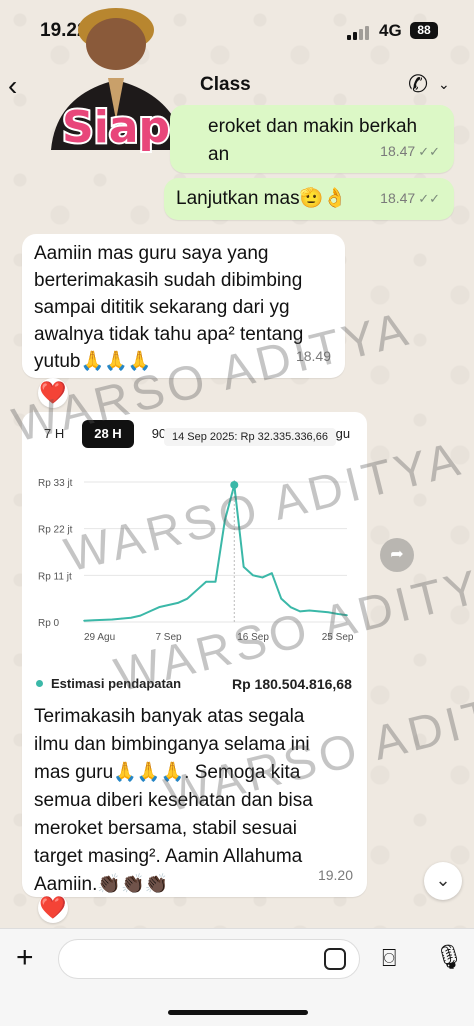  I want to click on message-line: sampai dititik sekarang dari yg, so click(162, 307).